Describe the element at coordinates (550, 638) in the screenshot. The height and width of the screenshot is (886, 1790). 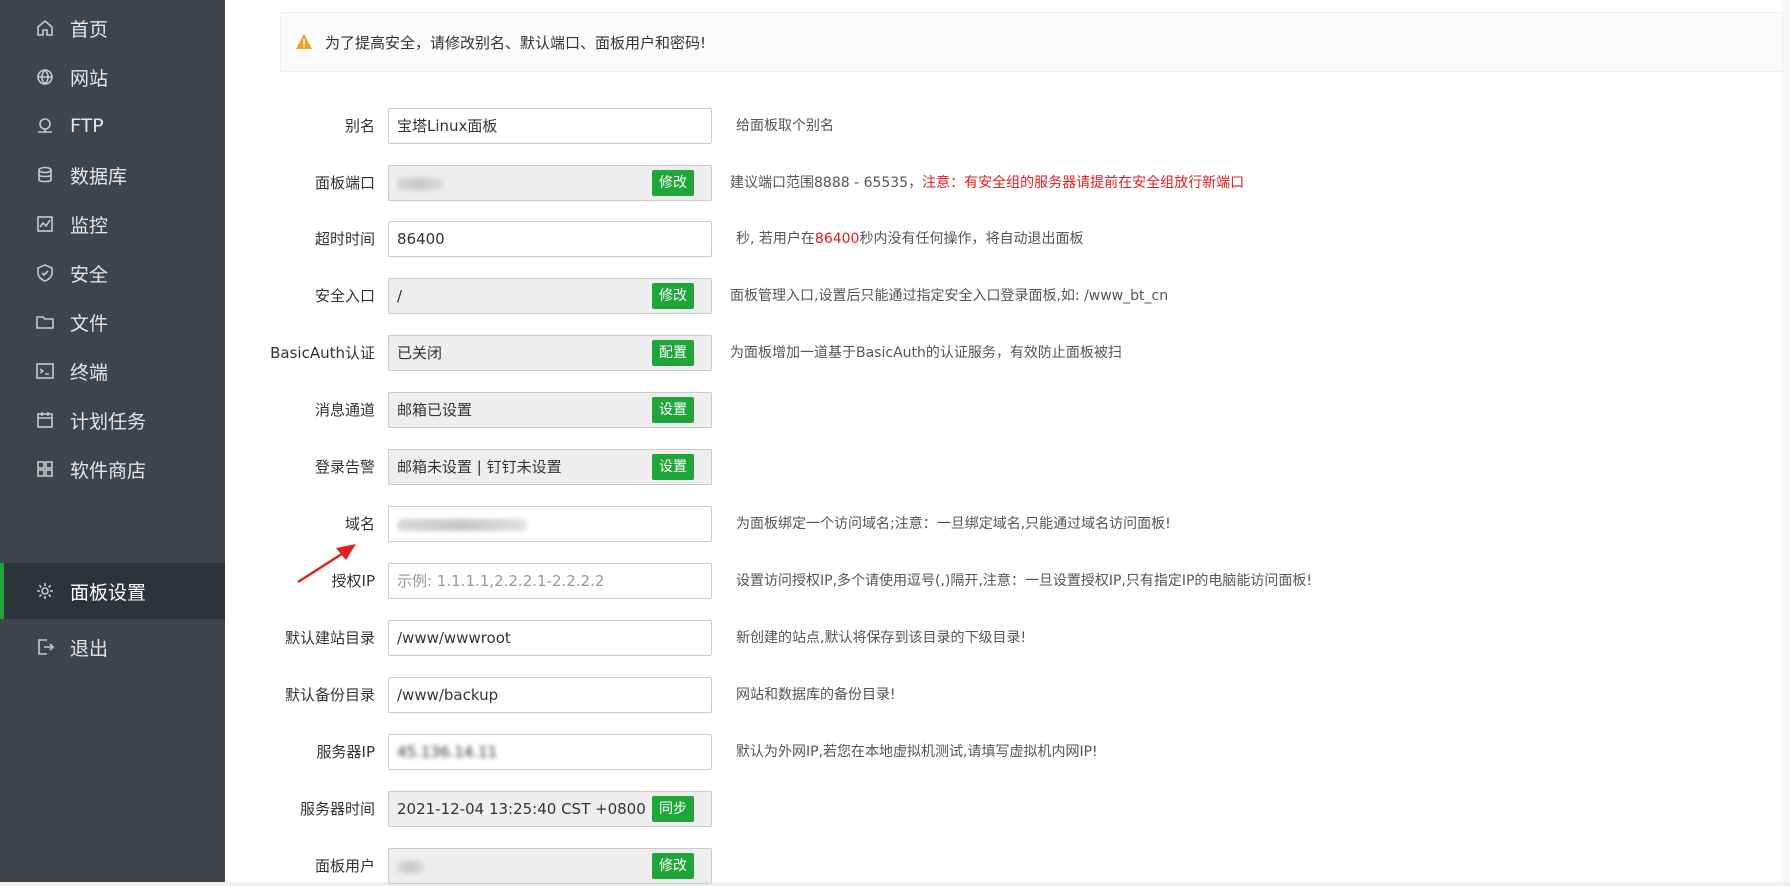
I see `site-dir-input: /www/wwwroot` at that location.